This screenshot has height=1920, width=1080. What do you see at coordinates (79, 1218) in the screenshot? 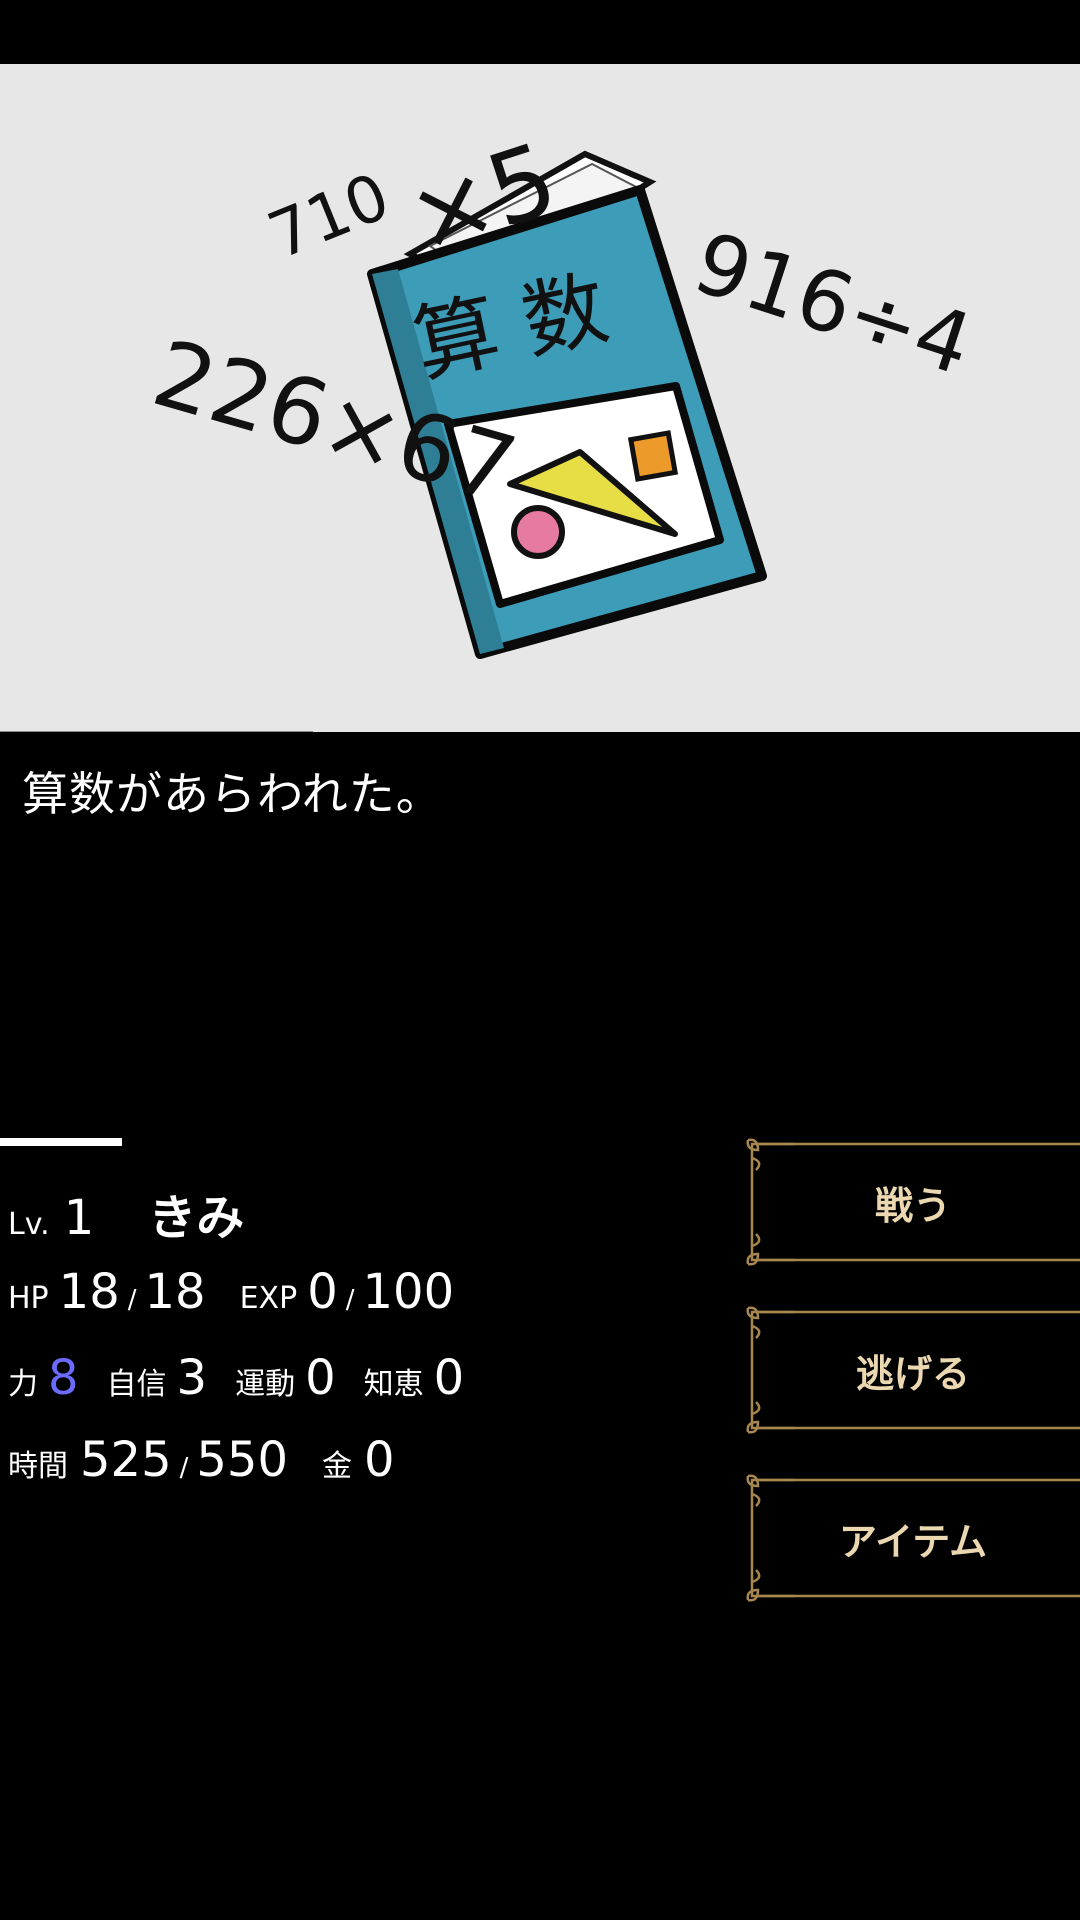
I see `level-value: 1` at bounding box center [79, 1218].